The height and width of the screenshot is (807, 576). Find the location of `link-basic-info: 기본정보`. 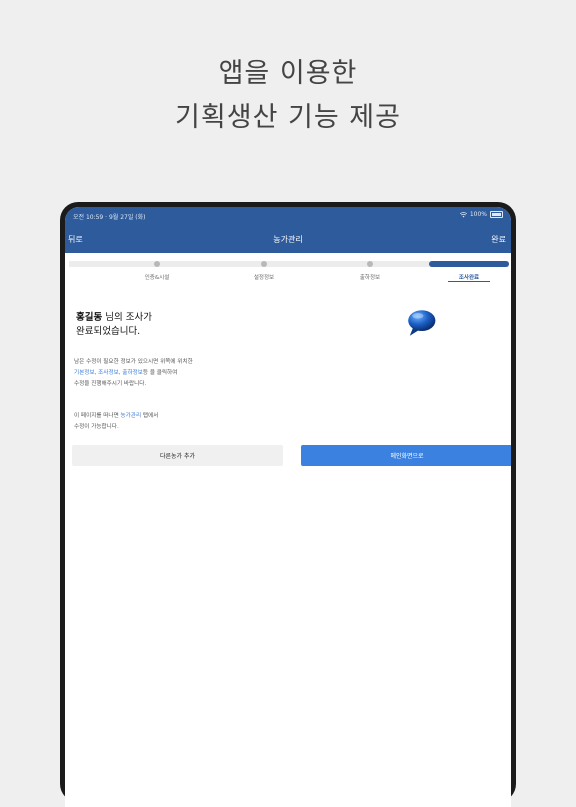

link-basic-info: 기본정보 is located at coordinates (84, 373).